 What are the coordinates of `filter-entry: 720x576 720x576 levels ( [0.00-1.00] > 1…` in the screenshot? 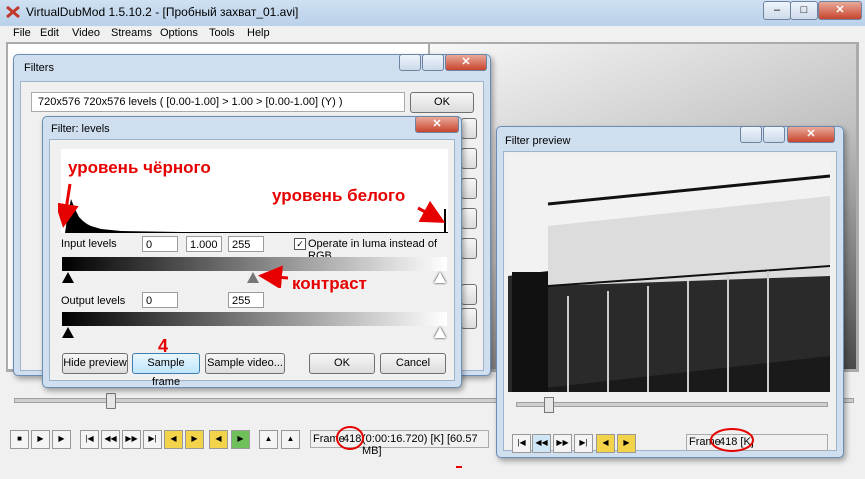 It's located at (190, 102).